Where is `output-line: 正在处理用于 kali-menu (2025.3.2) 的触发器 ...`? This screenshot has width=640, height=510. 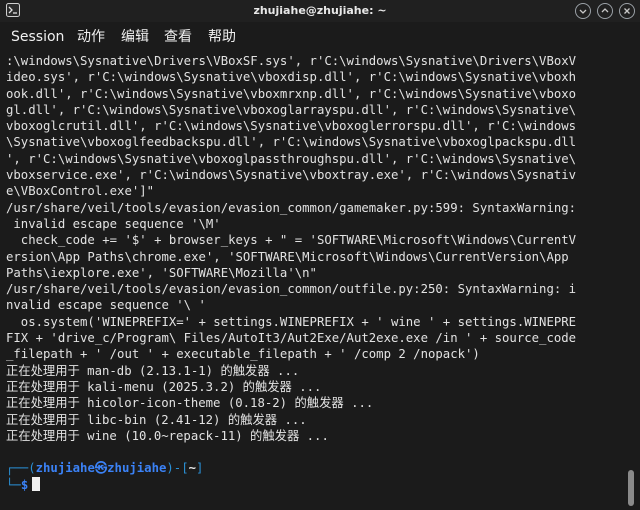 output-line: 正在处理用于 kali-menu (2025.3.2) 的触发器 ... is located at coordinates (164, 386).